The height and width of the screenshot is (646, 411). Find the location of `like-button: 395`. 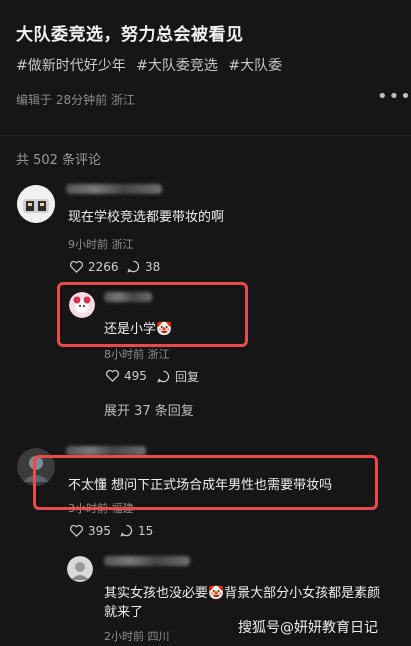

like-button: 395 is located at coordinates (90, 530).